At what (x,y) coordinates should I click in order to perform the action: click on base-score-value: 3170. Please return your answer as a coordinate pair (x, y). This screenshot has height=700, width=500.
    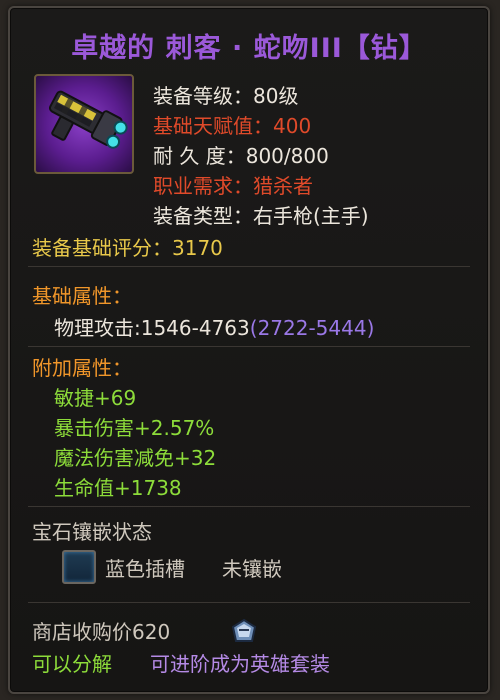
    Looking at the image, I should click on (197, 248).